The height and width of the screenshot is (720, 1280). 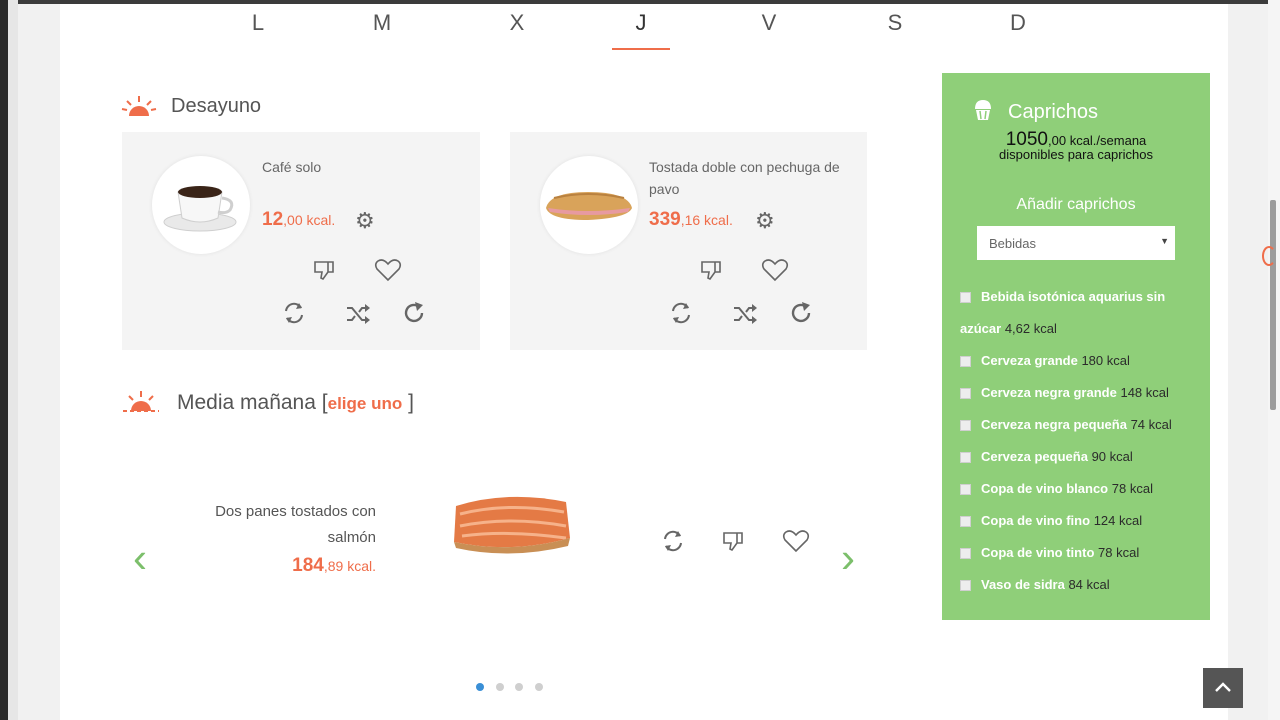 What do you see at coordinates (1023, 584) in the screenshot?
I see `capricho-name: Vaso de sidra` at bounding box center [1023, 584].